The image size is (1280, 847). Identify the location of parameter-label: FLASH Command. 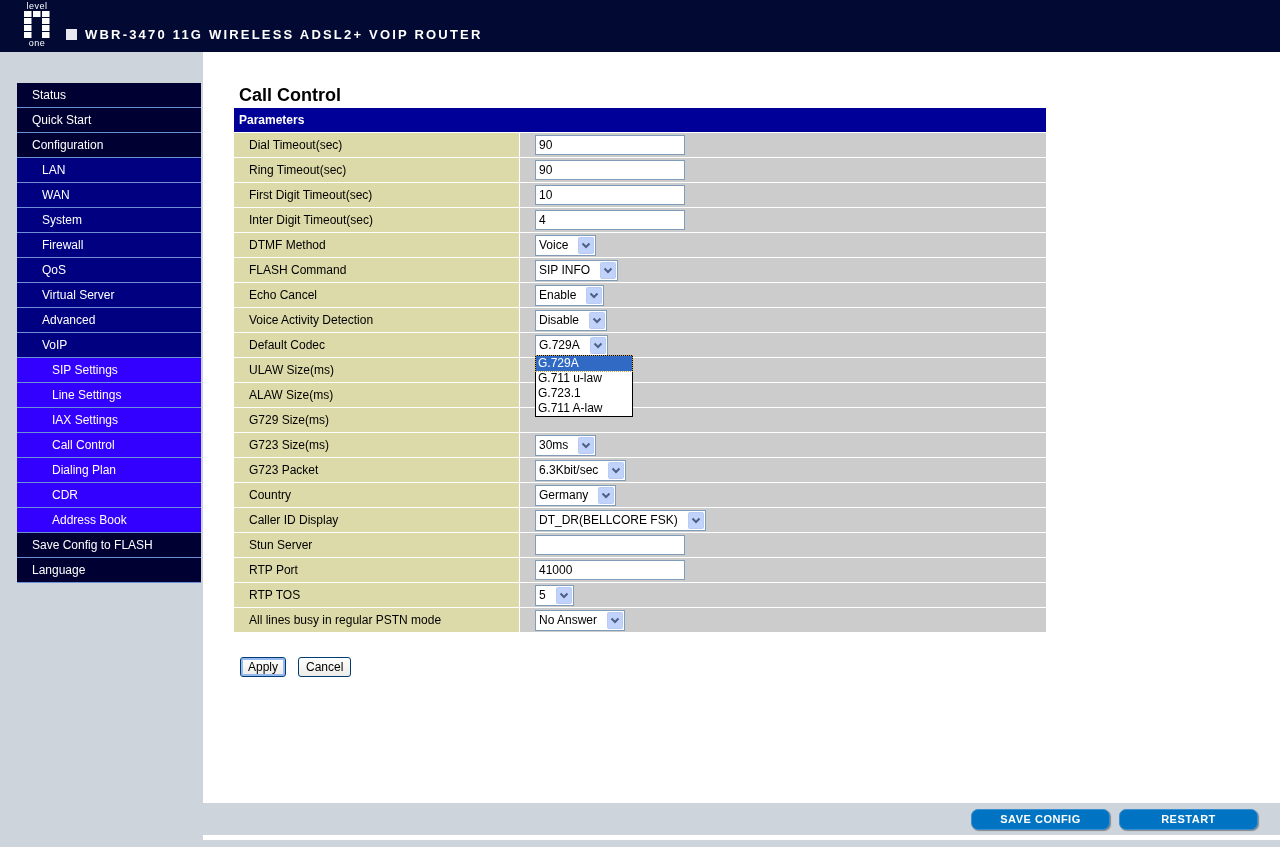
(377, 270).